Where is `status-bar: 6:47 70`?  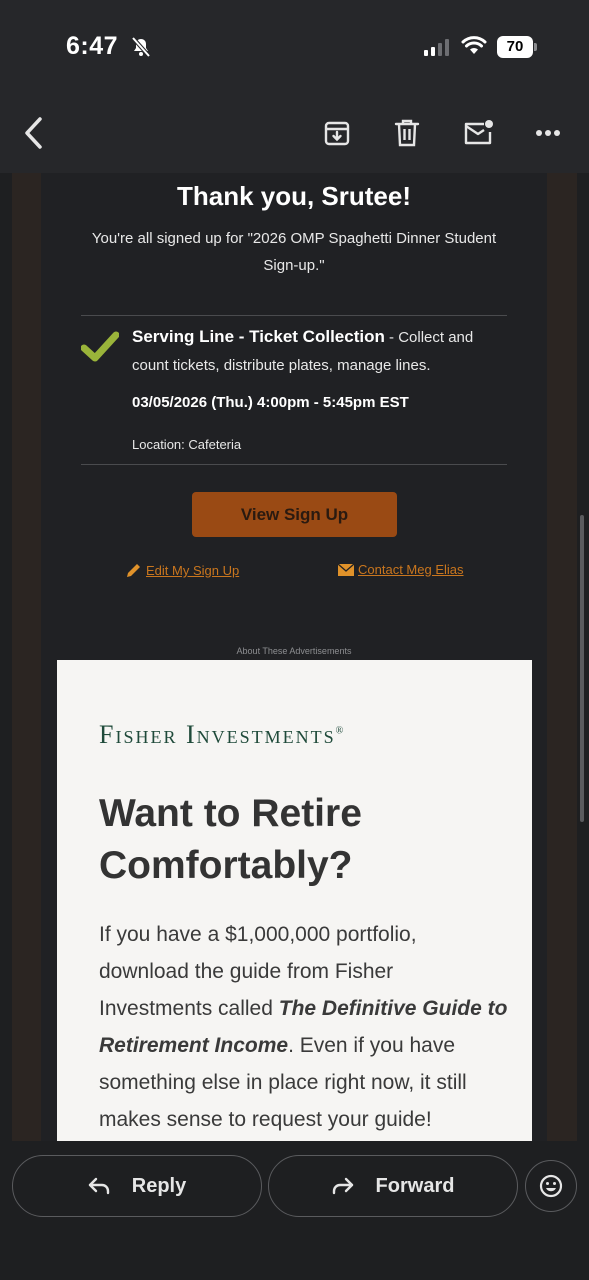
status-bar: 6:47 70 is located at coordinates (294, 47).